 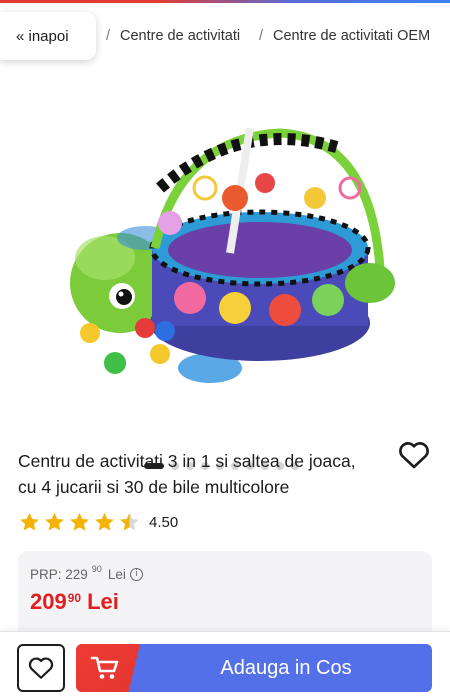 I want to click on top-accent-strip, so click(x=225, y=1).